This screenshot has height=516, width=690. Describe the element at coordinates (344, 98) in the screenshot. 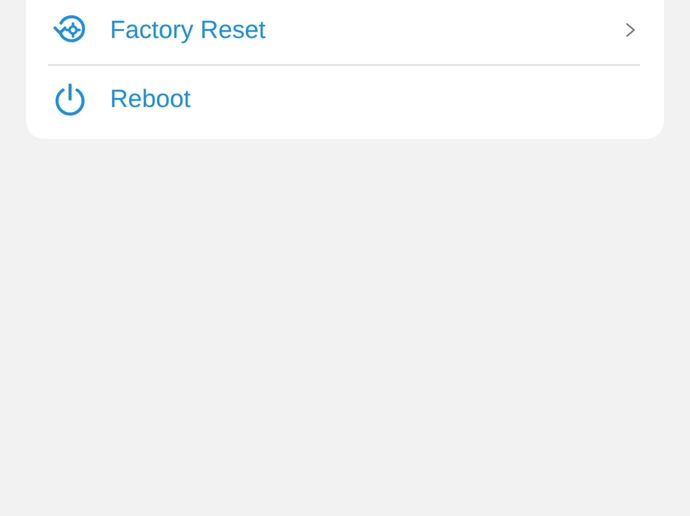

I see `menu-item: Reboot` at that location.